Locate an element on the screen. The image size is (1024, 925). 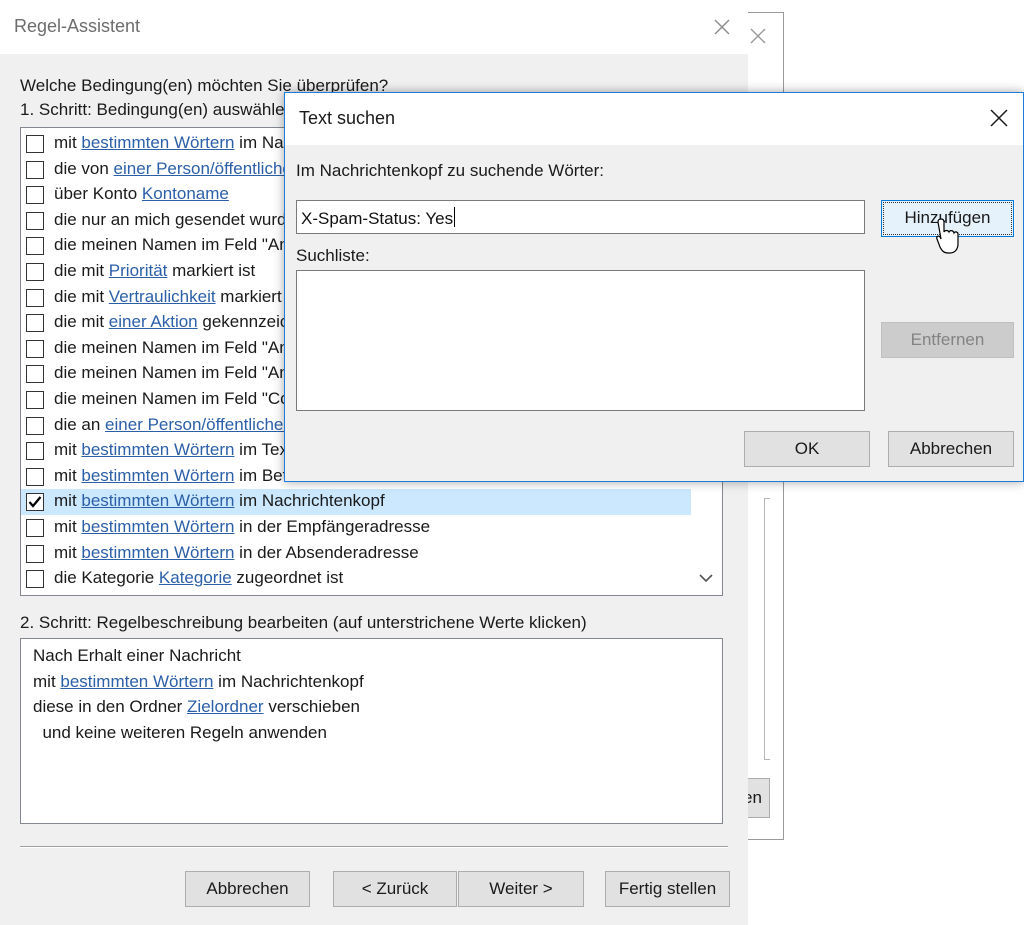
wizard-titlebar: Regel-Assistent is located at coordinates (374, 27).